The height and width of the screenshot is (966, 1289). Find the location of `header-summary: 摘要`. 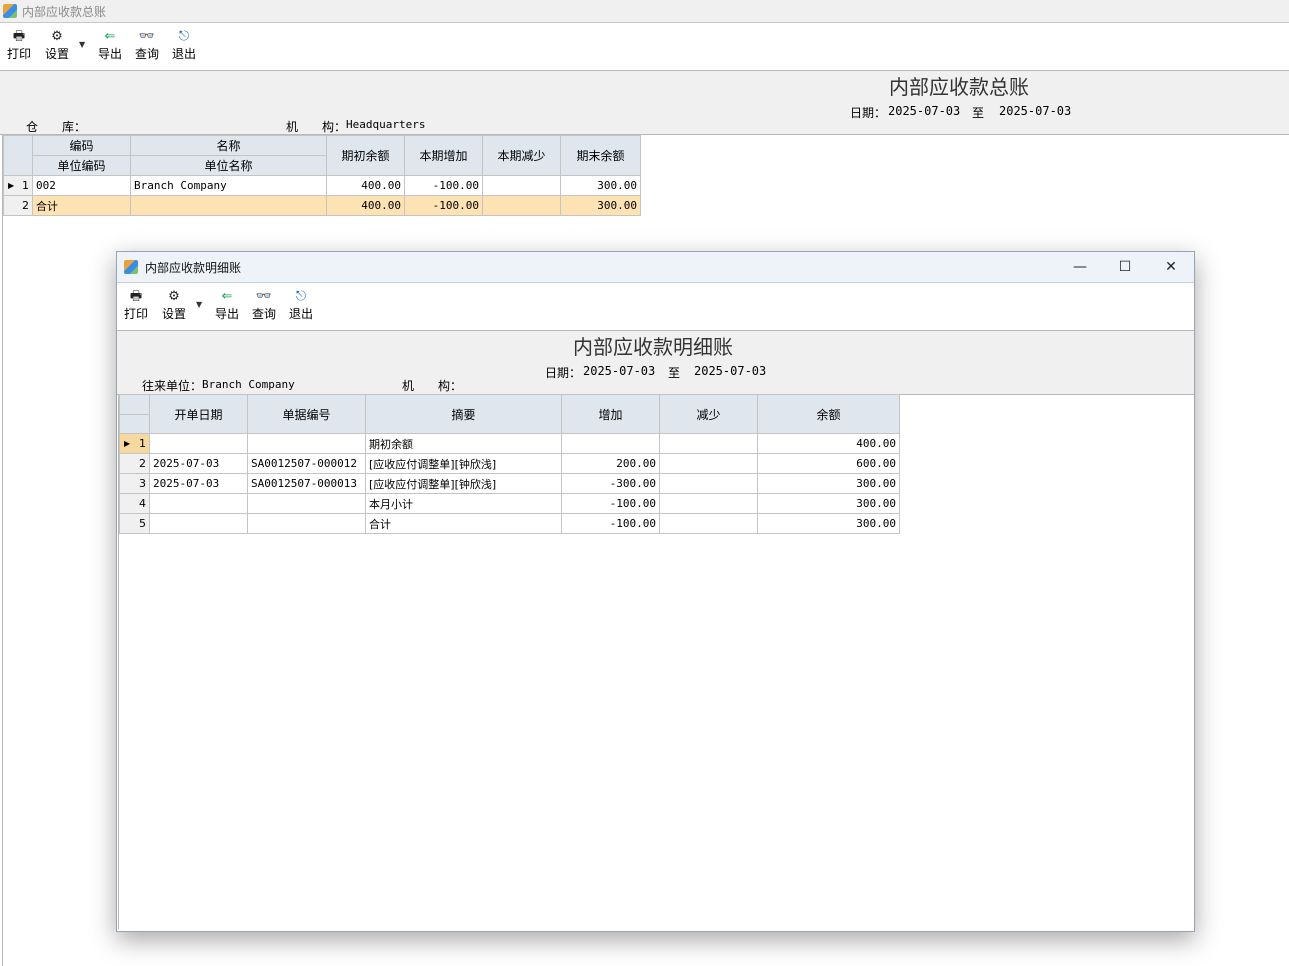

header-summary: 摘要 is located at coordinates (463, 414).